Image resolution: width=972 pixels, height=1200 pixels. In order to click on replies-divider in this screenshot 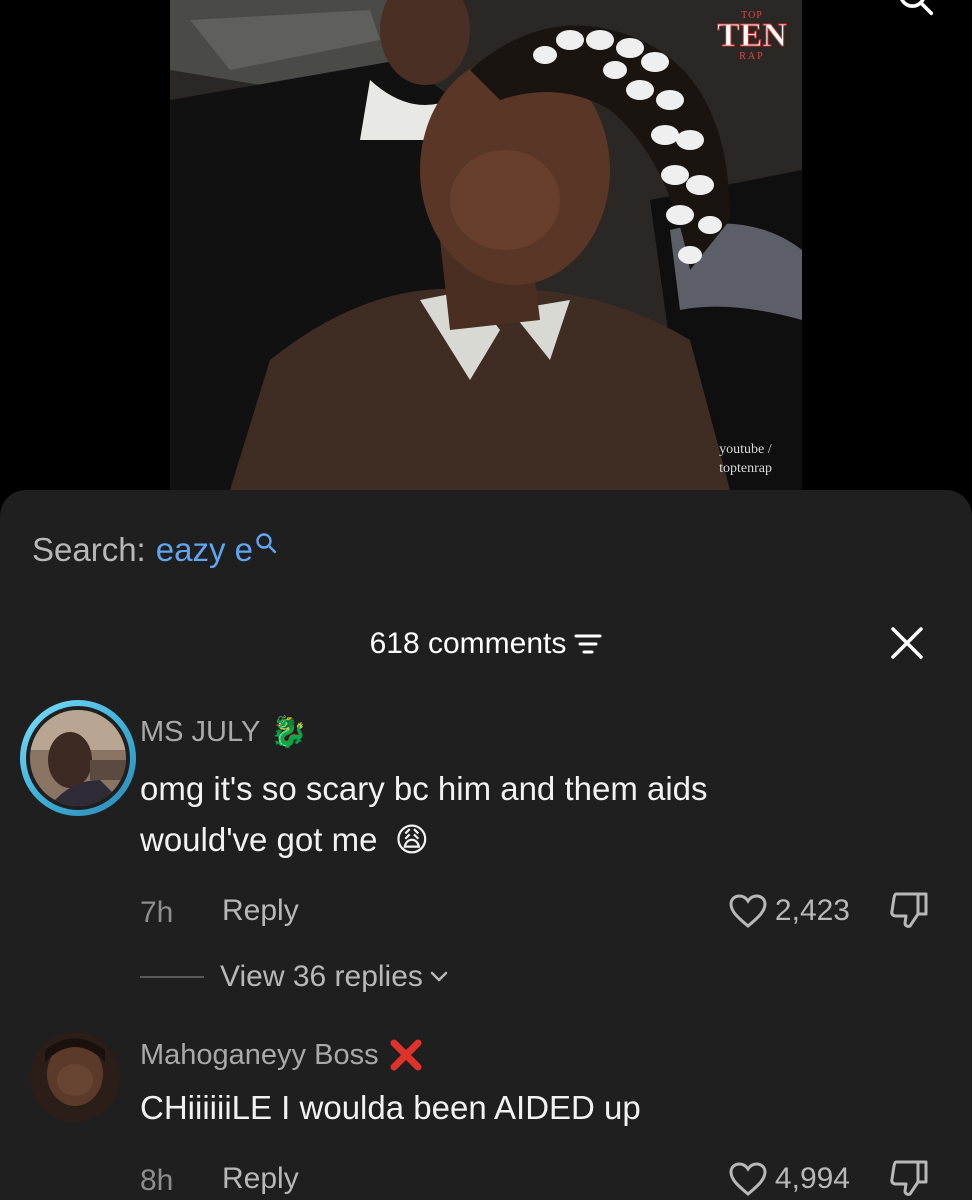, I will do `click(172, 977)`.